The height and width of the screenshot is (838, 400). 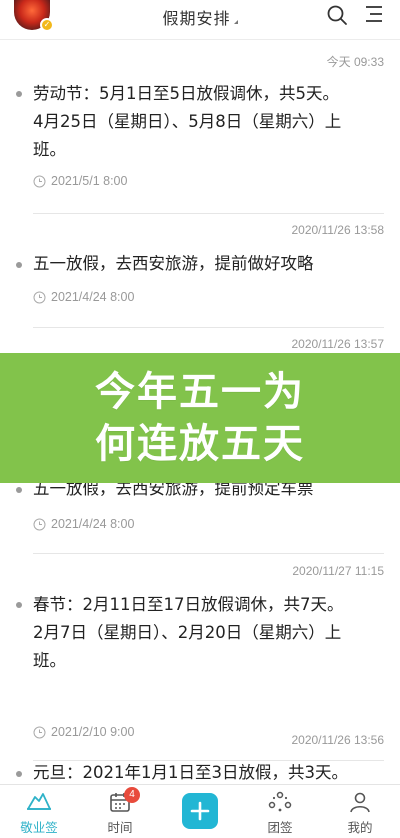 I want to click on note-time: 2020/11/26 13:57, so click(x=337, y=344).